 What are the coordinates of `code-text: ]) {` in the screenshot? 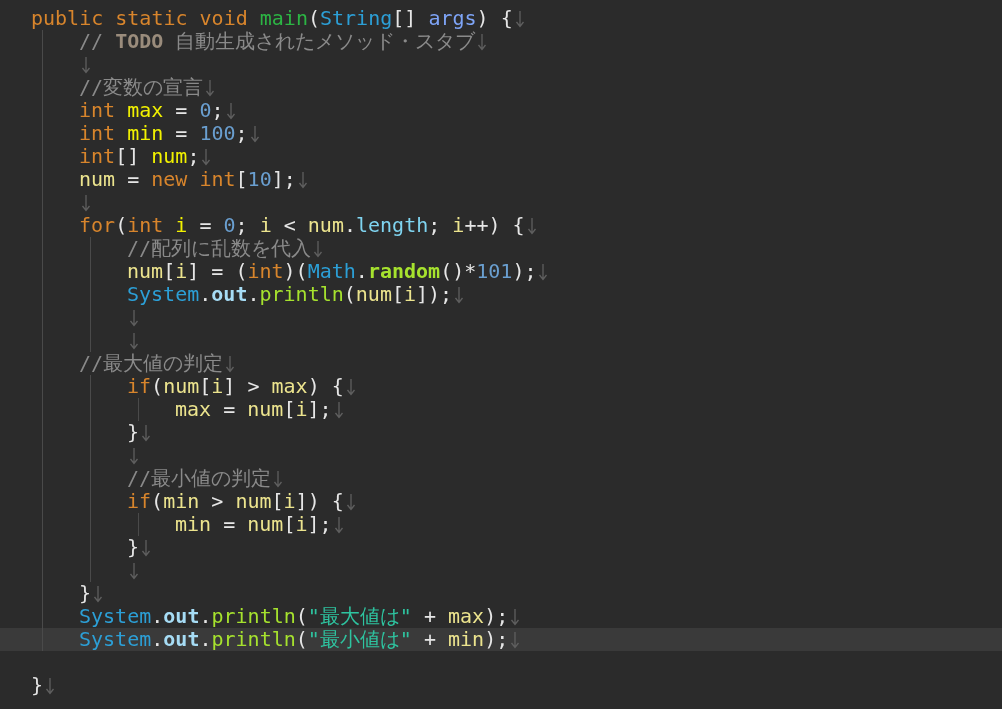 It's located at (319, 501).